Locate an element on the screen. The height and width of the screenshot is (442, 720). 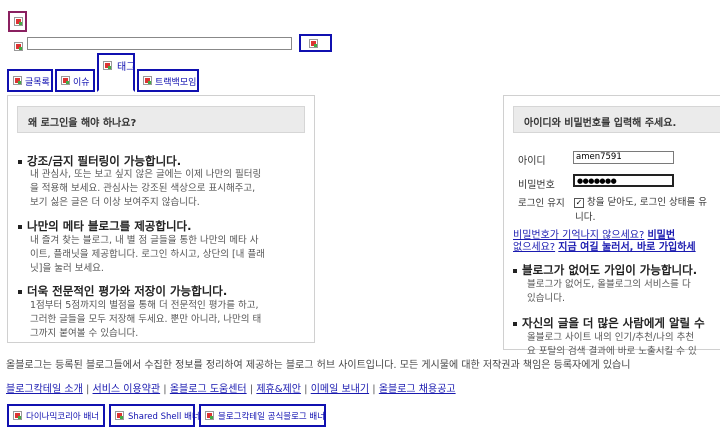
search-button is located at coordinates (315, 43).